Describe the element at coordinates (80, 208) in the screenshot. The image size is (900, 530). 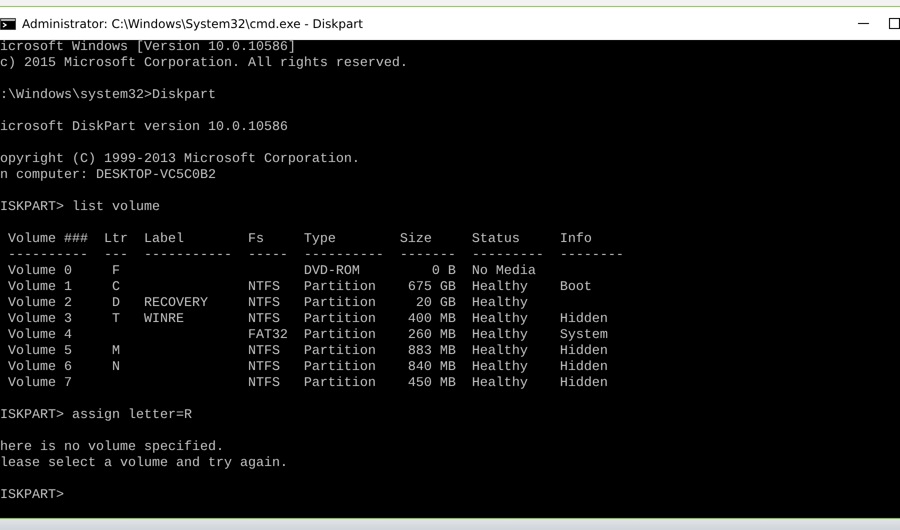
I see `console-line: ISKPART> list volume` at that location.